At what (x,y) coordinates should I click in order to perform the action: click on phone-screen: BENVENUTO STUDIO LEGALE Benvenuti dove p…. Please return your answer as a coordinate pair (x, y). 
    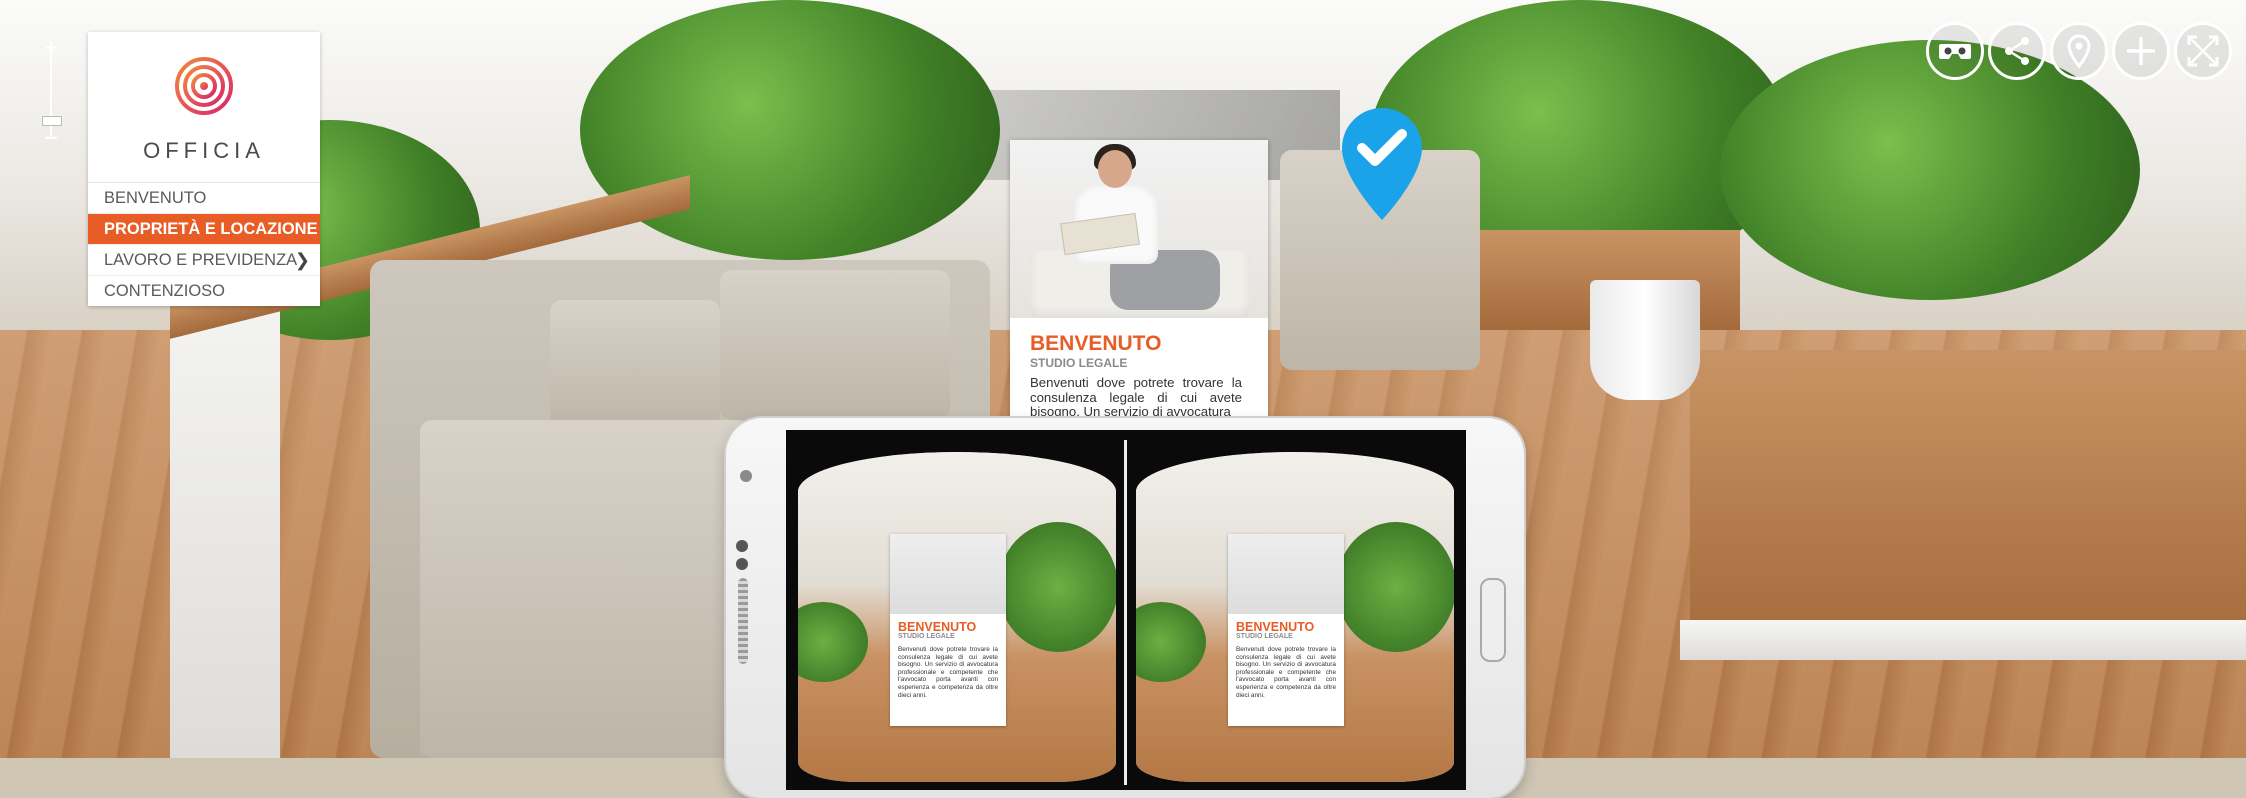
    Looking at the image, I should click on (1126, 610).